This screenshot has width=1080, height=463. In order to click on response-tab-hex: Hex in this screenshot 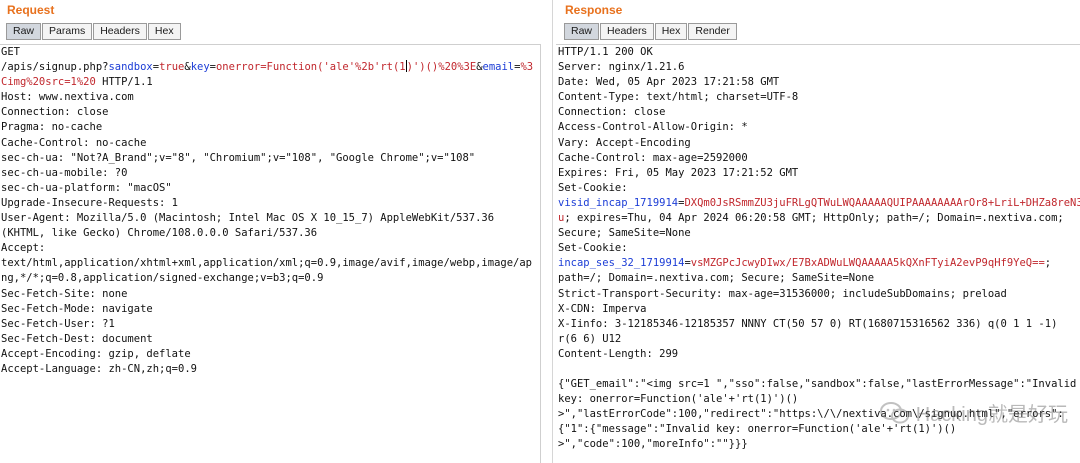, I will do `click(671, 31)`.